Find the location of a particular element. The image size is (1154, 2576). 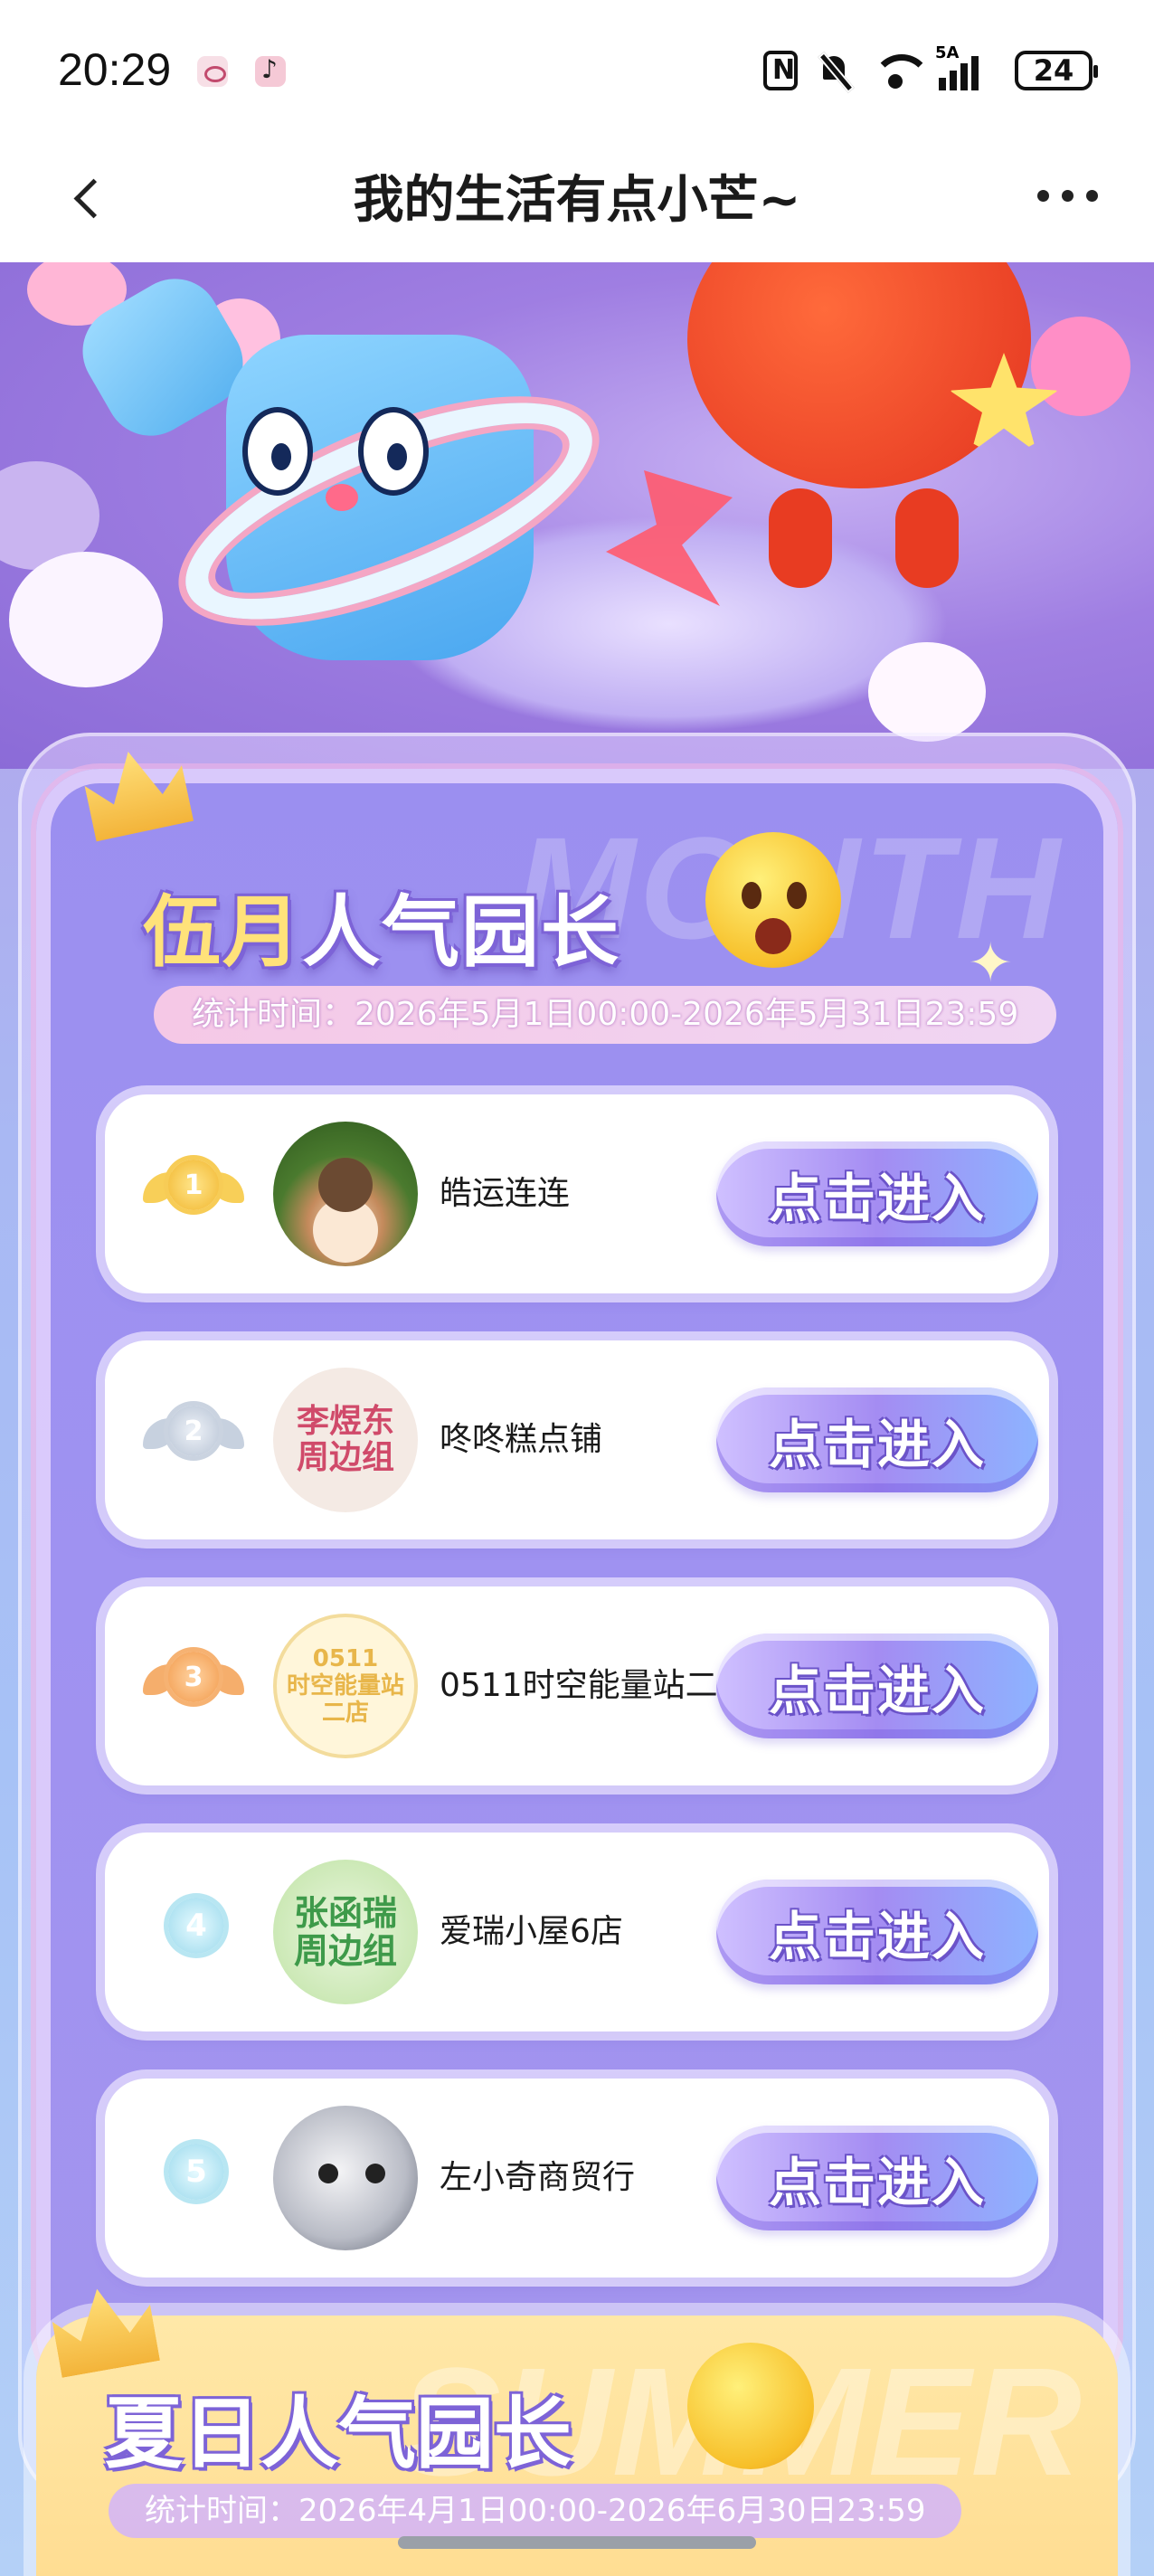

wifi-icon is located at coordinates (902, 70).